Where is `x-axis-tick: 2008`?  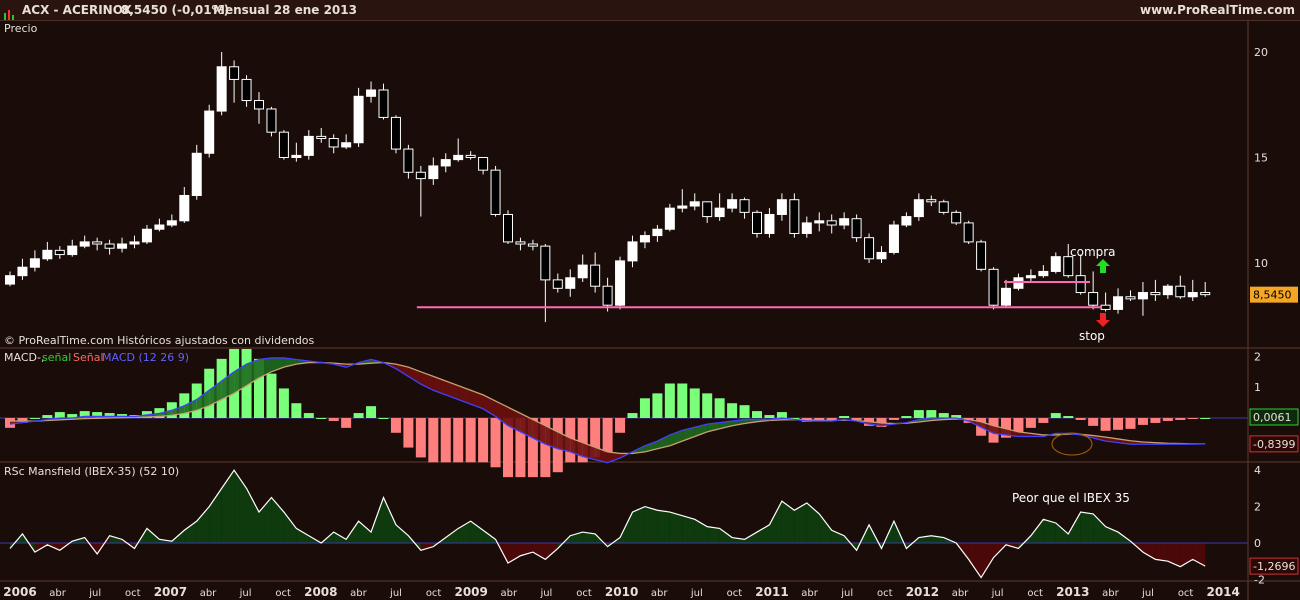 x-axis-tick: 2008 is located at coordinates (320, 592).